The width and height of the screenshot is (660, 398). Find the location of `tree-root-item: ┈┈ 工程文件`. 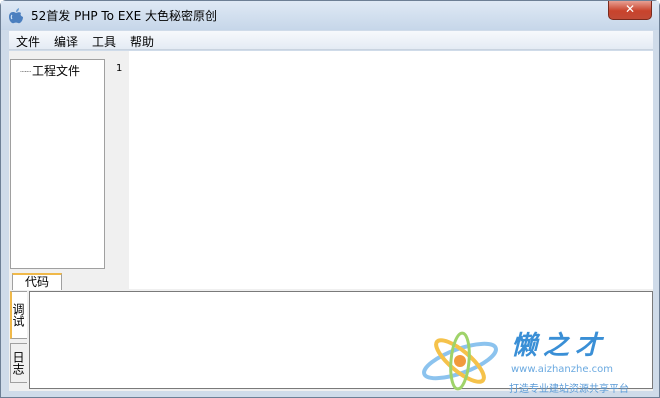

tree-root-item: ┈┈ 工程文件 is located at coordinates (50, 70).